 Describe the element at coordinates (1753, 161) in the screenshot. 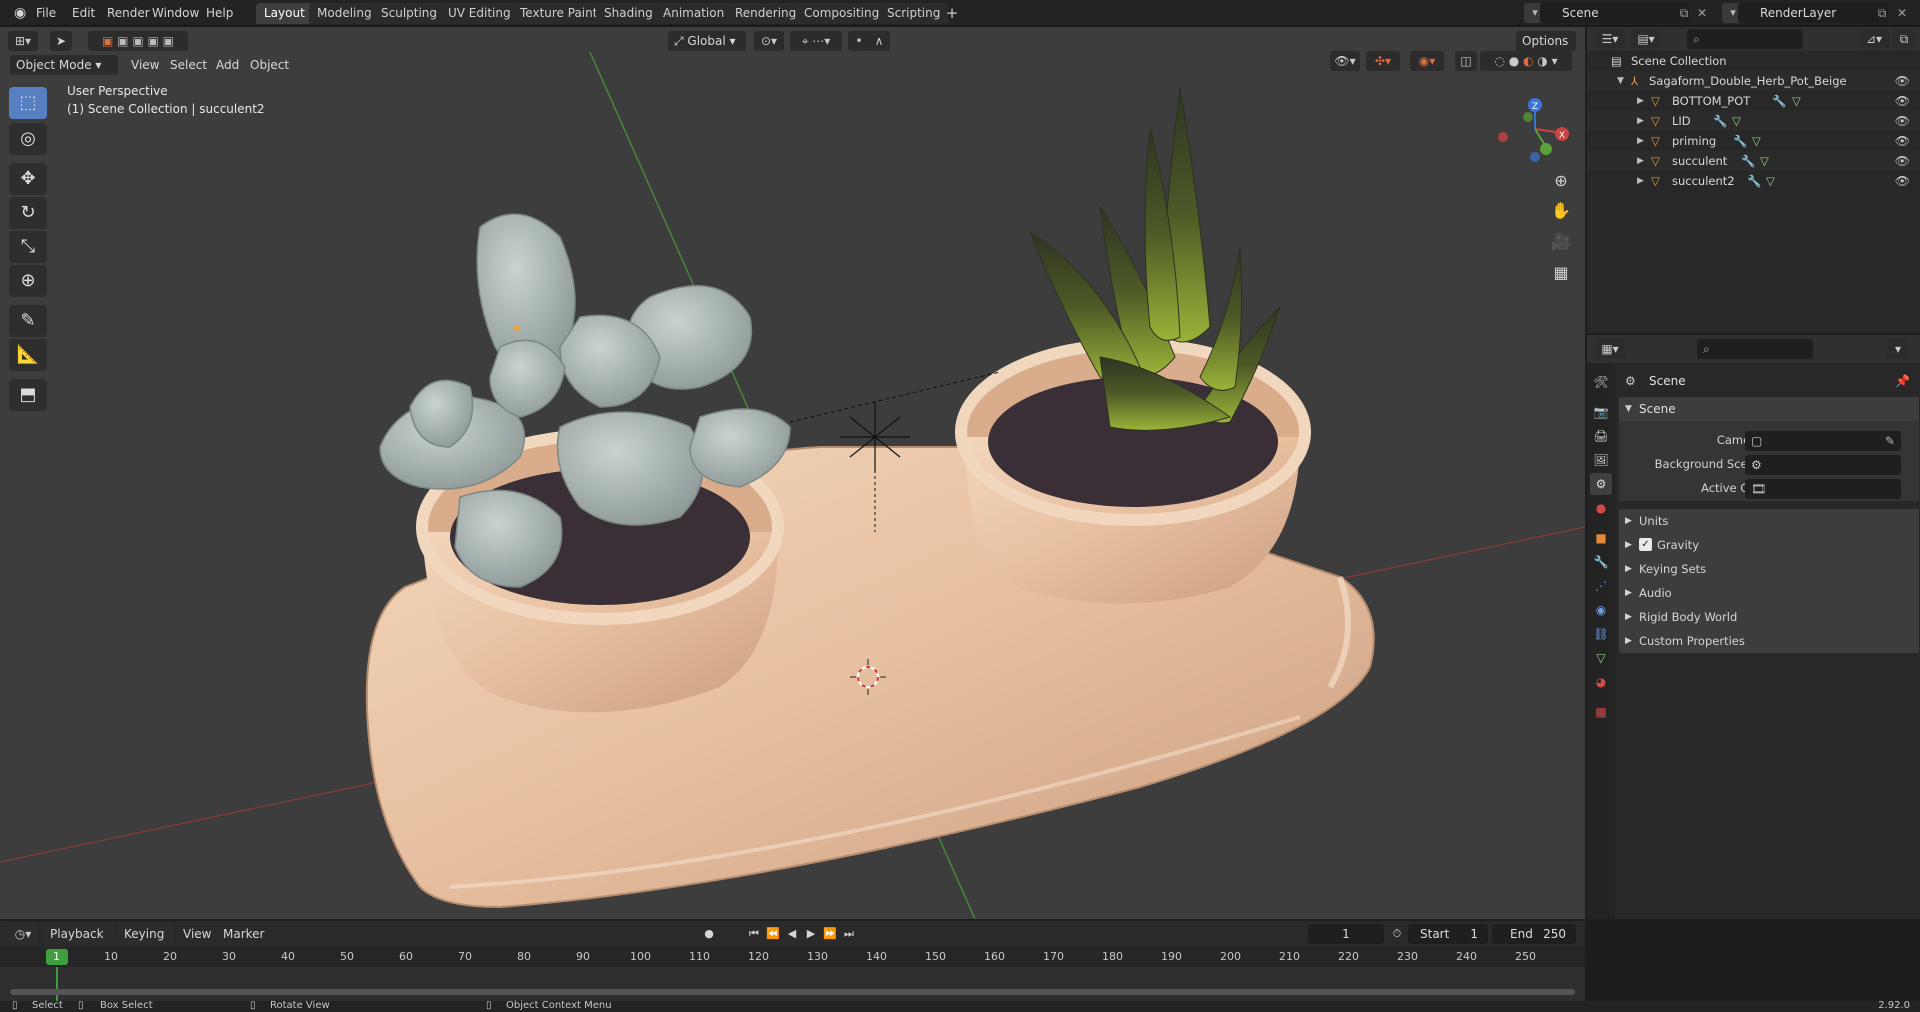

I see `outliner-row-succulent: ▶ ▽ succulent 🔧 ▽ 👁` at that location.